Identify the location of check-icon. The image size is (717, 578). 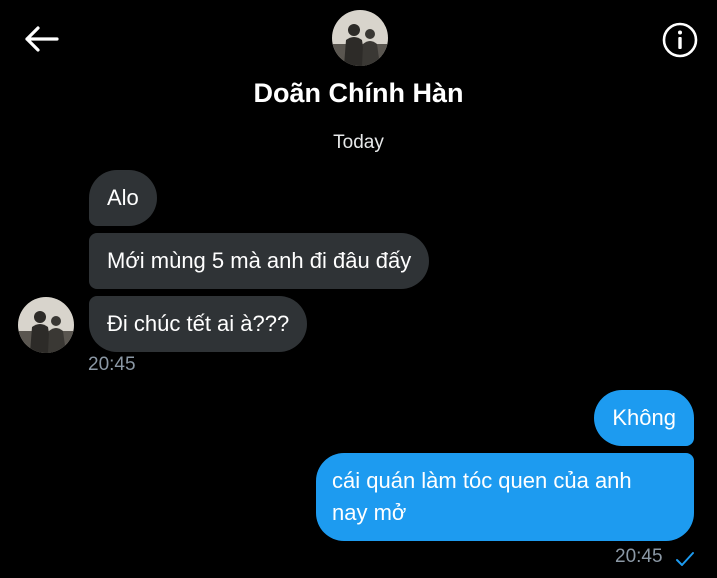
(685, 559).